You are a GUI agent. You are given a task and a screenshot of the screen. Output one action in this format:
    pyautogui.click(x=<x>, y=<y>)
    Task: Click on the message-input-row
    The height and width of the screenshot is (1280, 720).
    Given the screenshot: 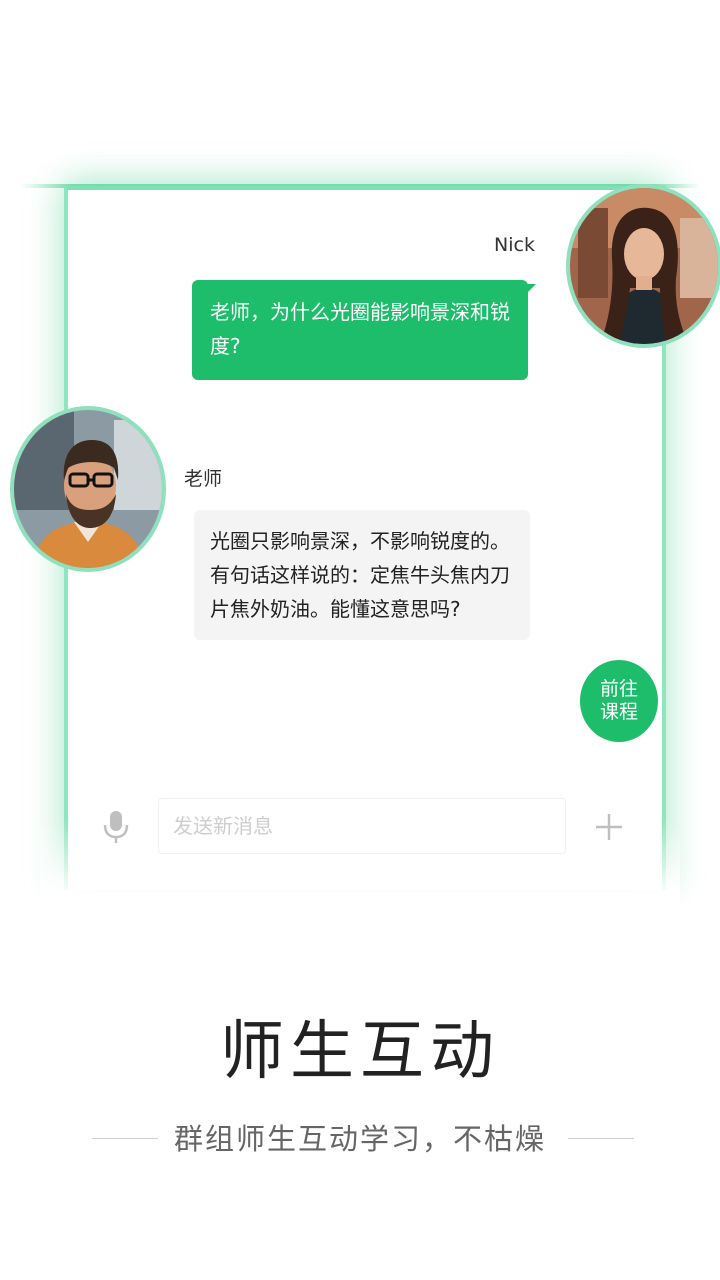 What is the action you would take?
    pyautogui.click(x=370, y=827)
    